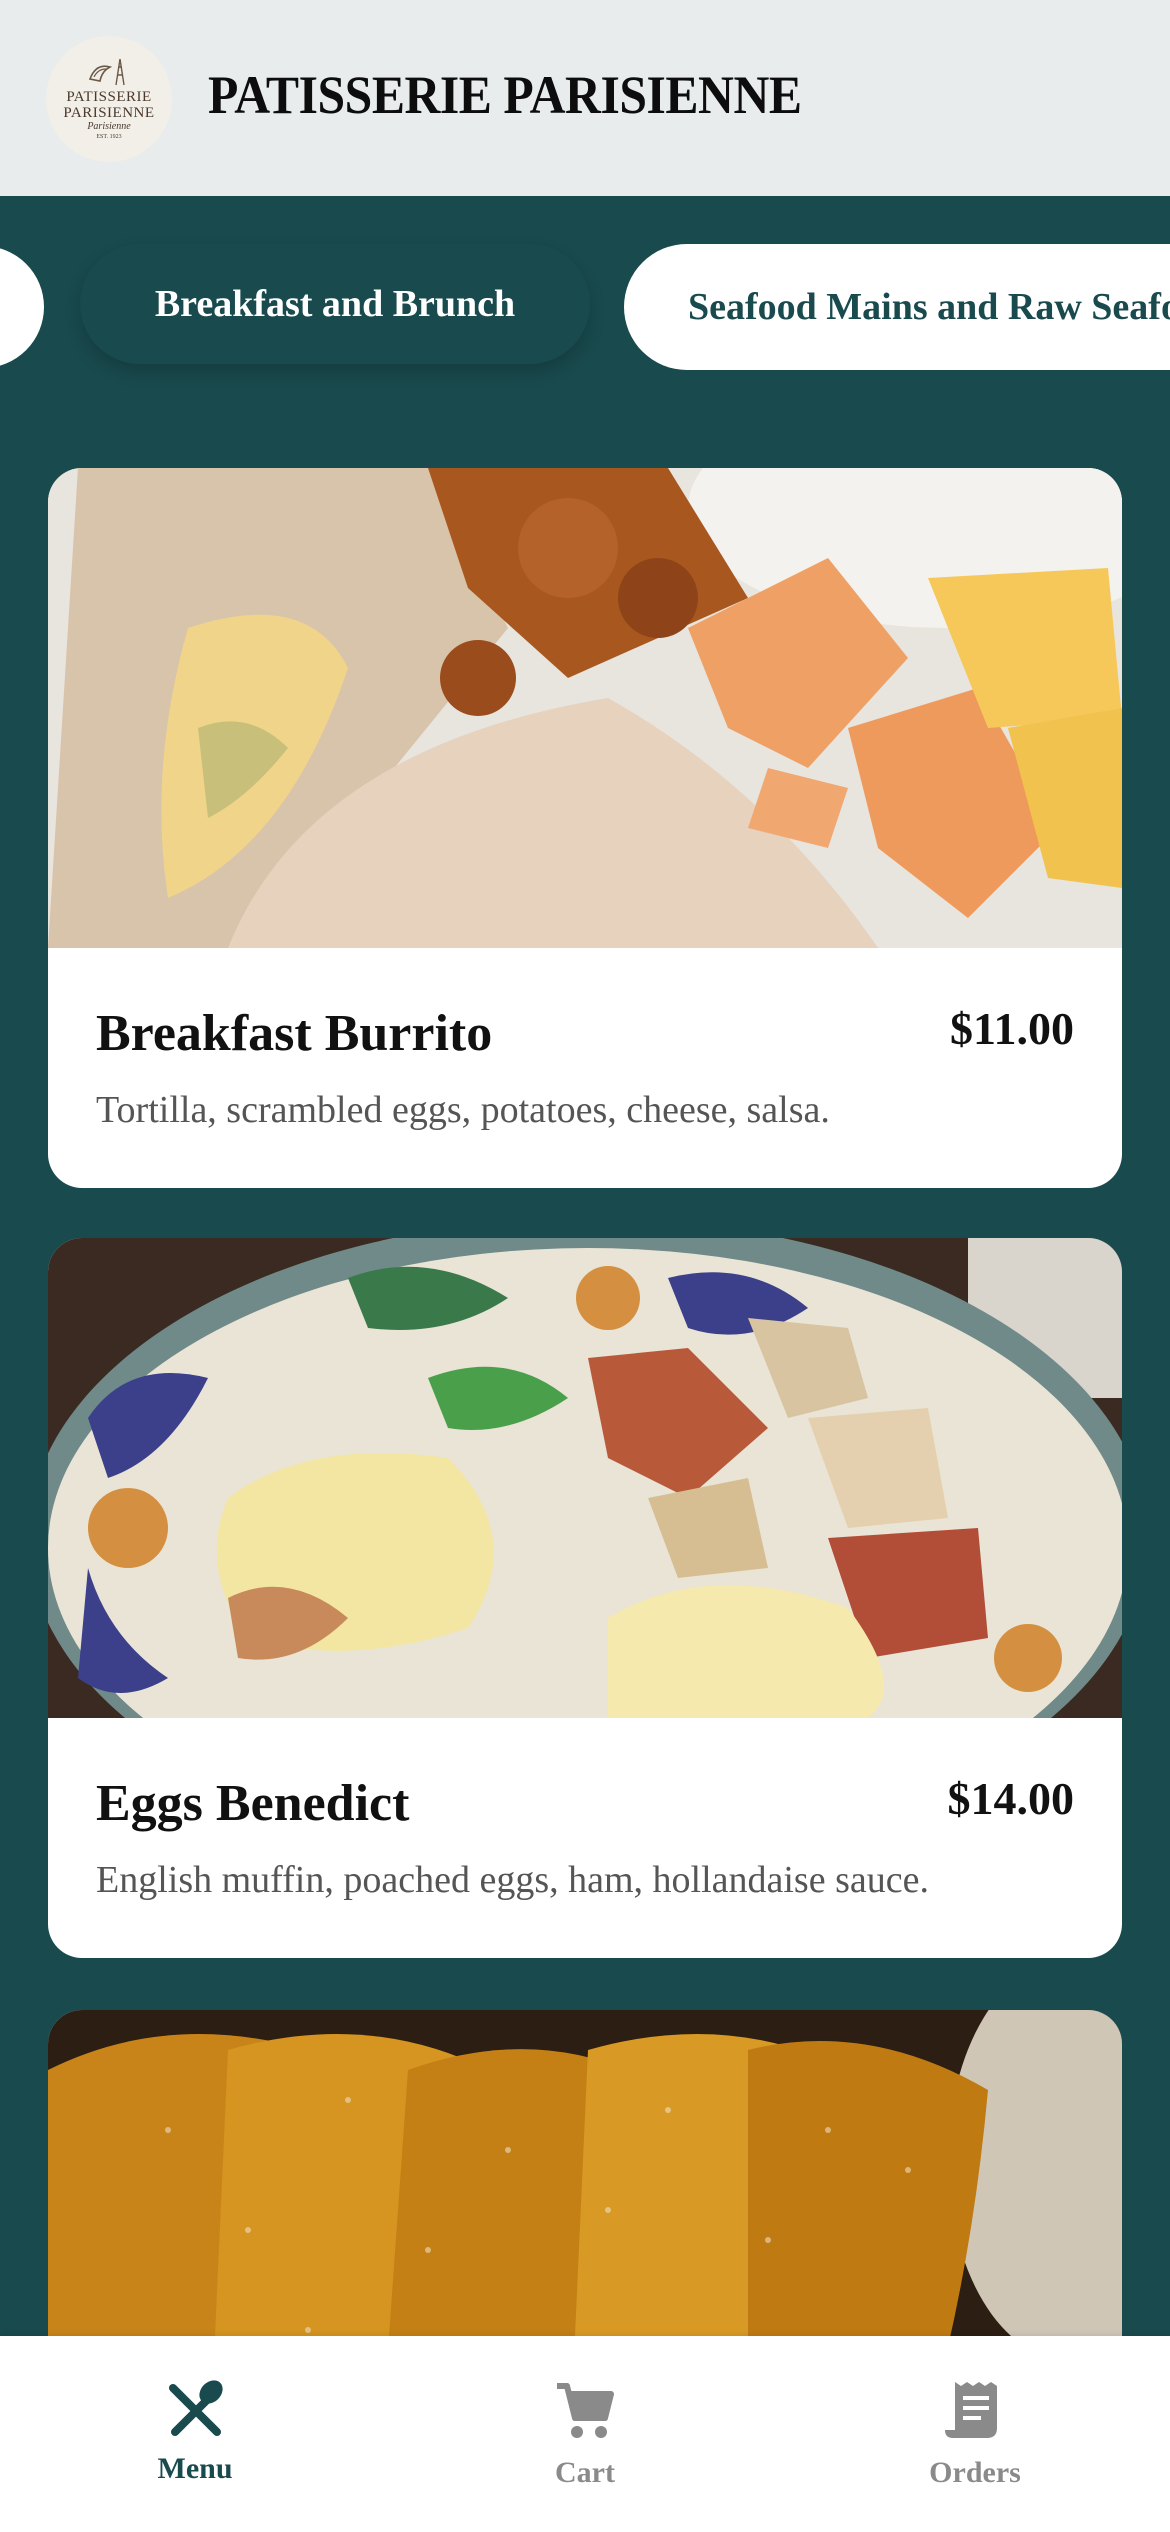 The height and width of the screenshot is (2532, 1170). I want to click on tab-previous, so click(22, 307).